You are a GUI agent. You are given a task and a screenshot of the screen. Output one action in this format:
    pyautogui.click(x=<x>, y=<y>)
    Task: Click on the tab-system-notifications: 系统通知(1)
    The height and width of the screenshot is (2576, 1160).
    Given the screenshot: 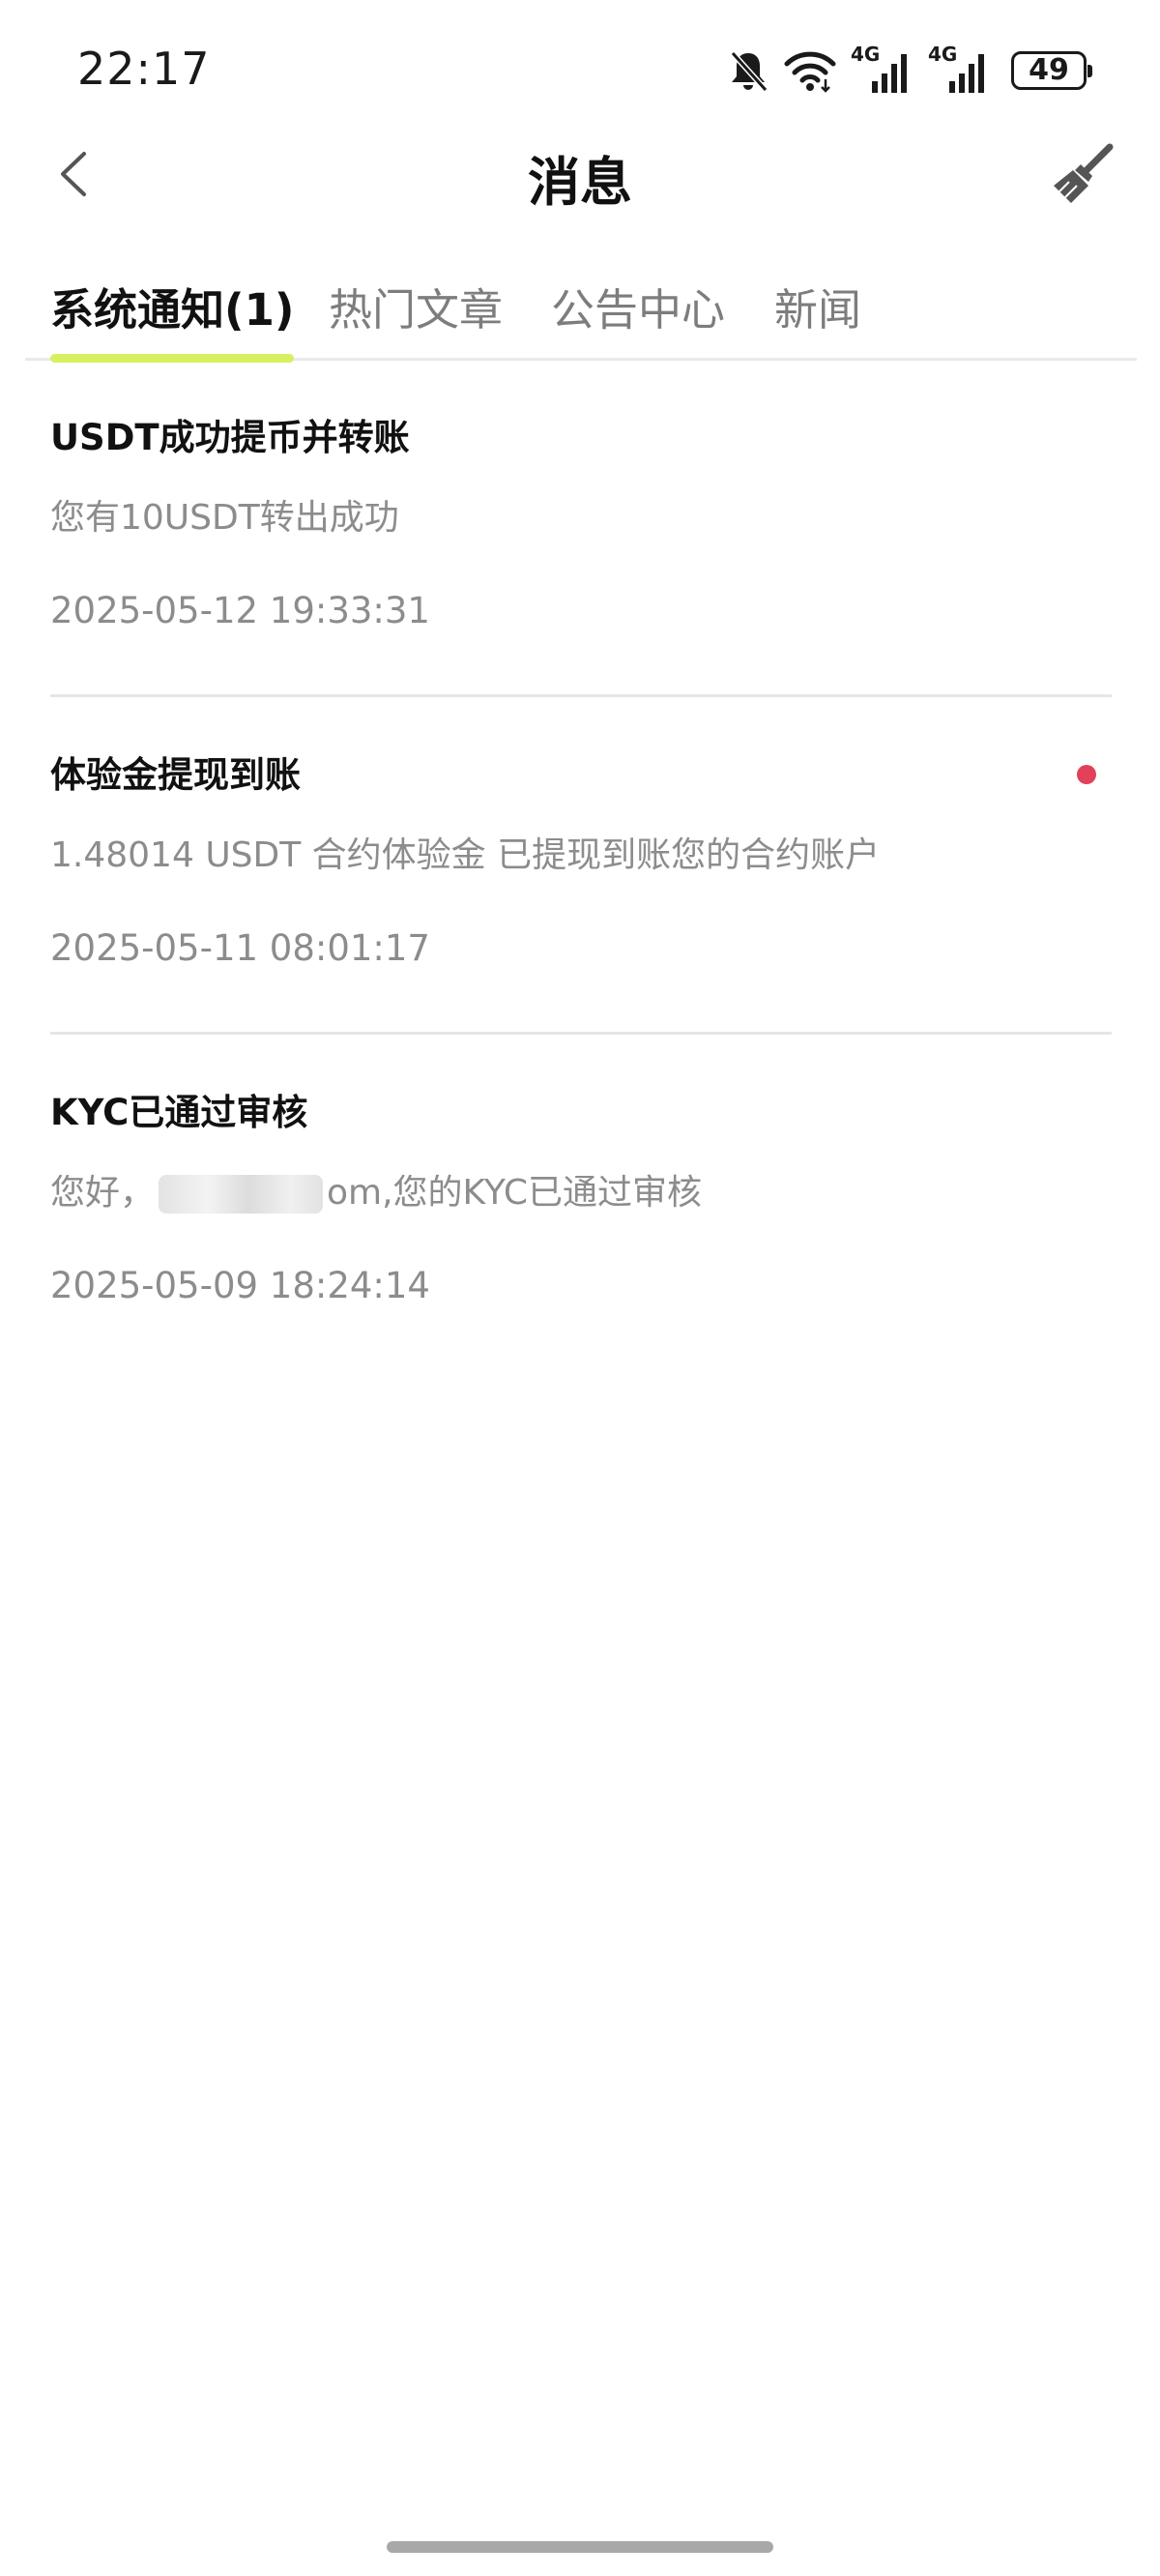 What is the action you would take?
    pyautogui.click(x=173, y=319)
    